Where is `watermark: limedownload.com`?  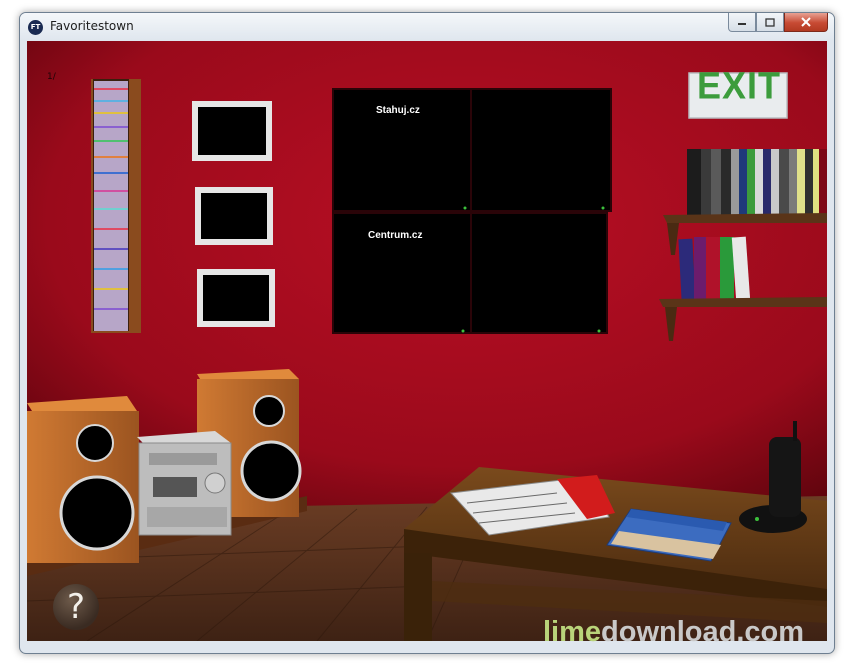
watermark: limedownload.com is located at coordinates (673, 632).